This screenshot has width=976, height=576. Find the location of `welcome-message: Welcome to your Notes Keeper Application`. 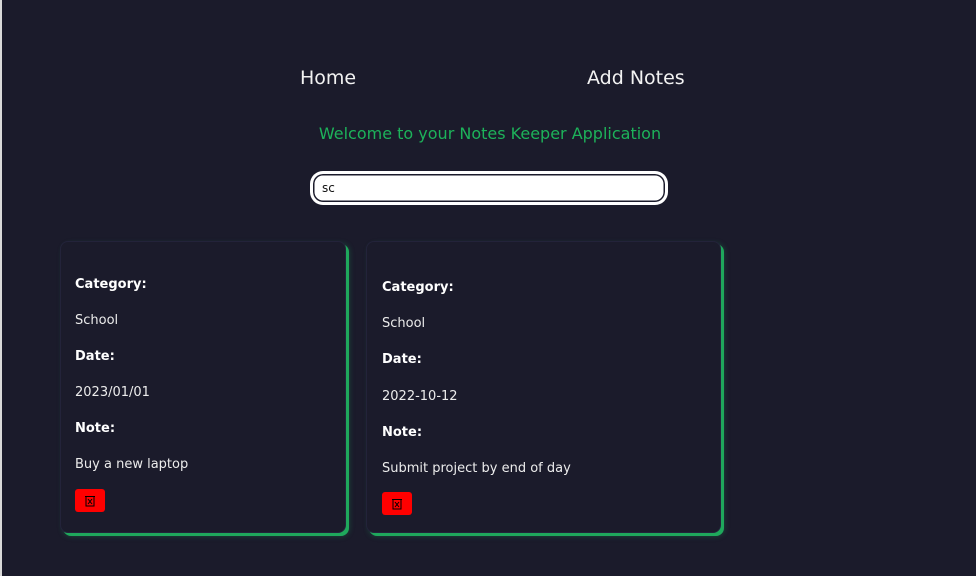

welcome-message: Welcome to your Notes Keeper Application is located at coordinates (490, 133).